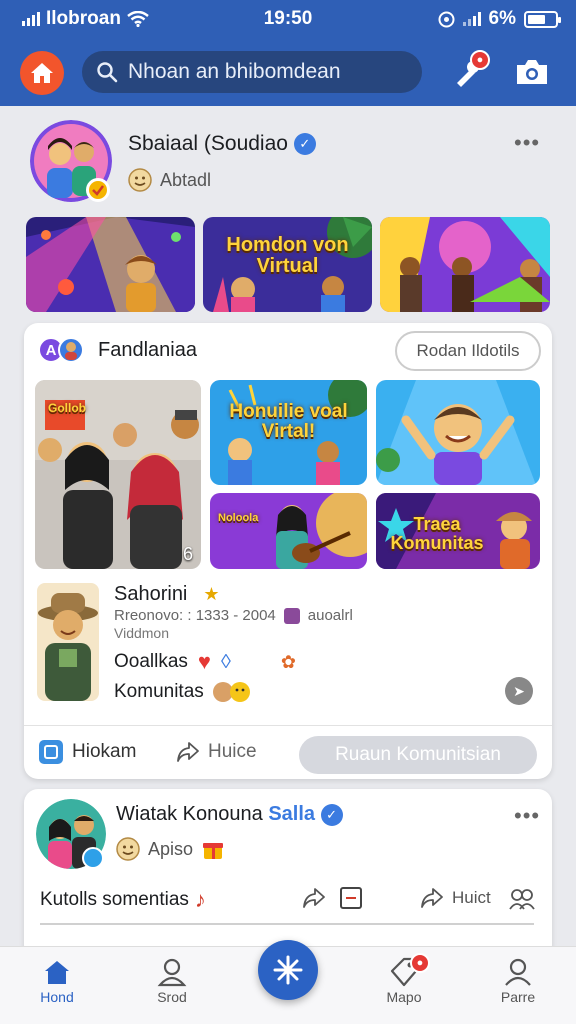  I want to click on post3-status-icon, so click(93, 858).